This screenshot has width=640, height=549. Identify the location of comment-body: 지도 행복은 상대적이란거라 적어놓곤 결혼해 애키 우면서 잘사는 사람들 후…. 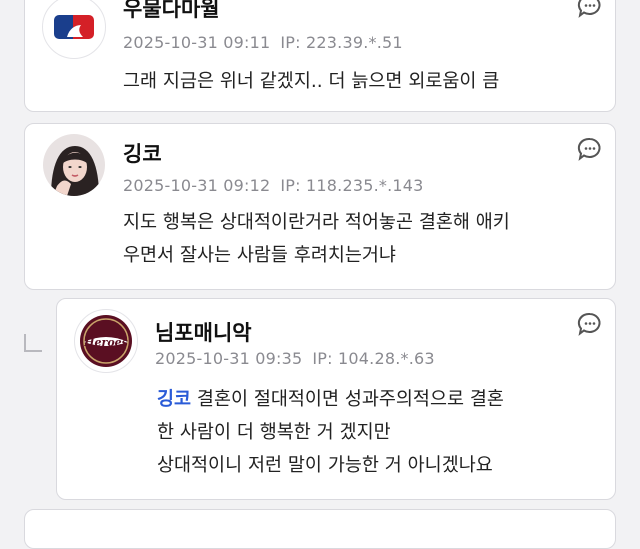
(316, 239).